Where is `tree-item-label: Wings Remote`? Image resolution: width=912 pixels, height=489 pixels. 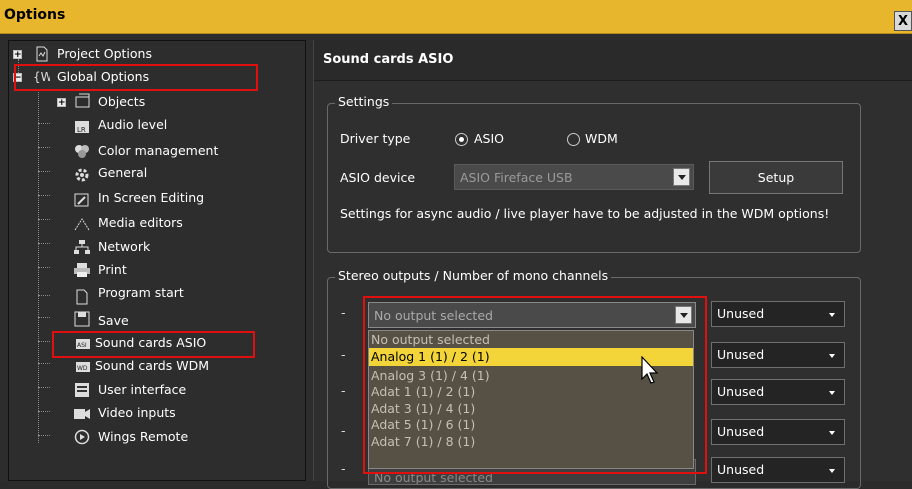
tree-item-label: Wings Remote is located at coordinates (143, 436).